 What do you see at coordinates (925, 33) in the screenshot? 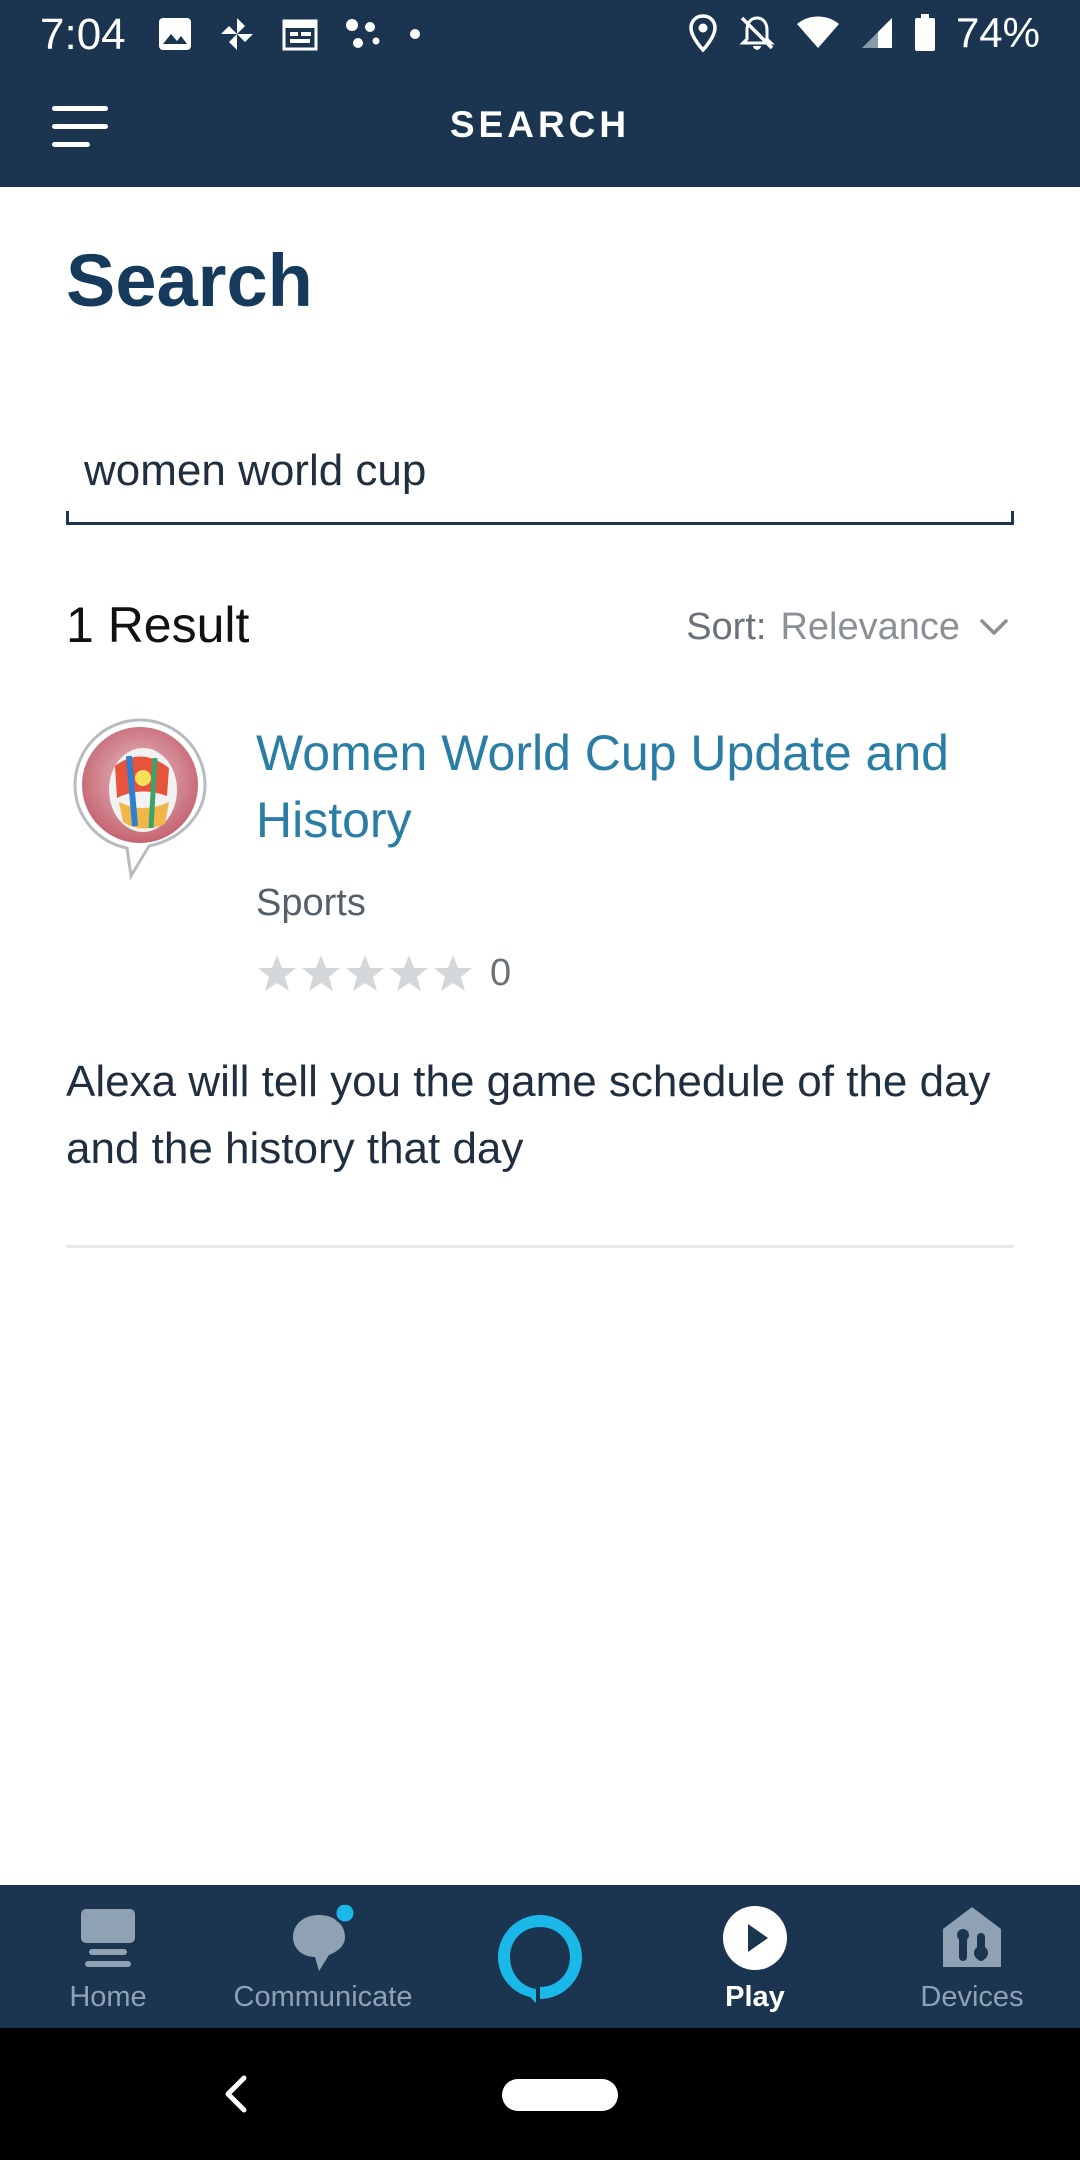
I see `battery-icon` at bounding box center [925, 33].